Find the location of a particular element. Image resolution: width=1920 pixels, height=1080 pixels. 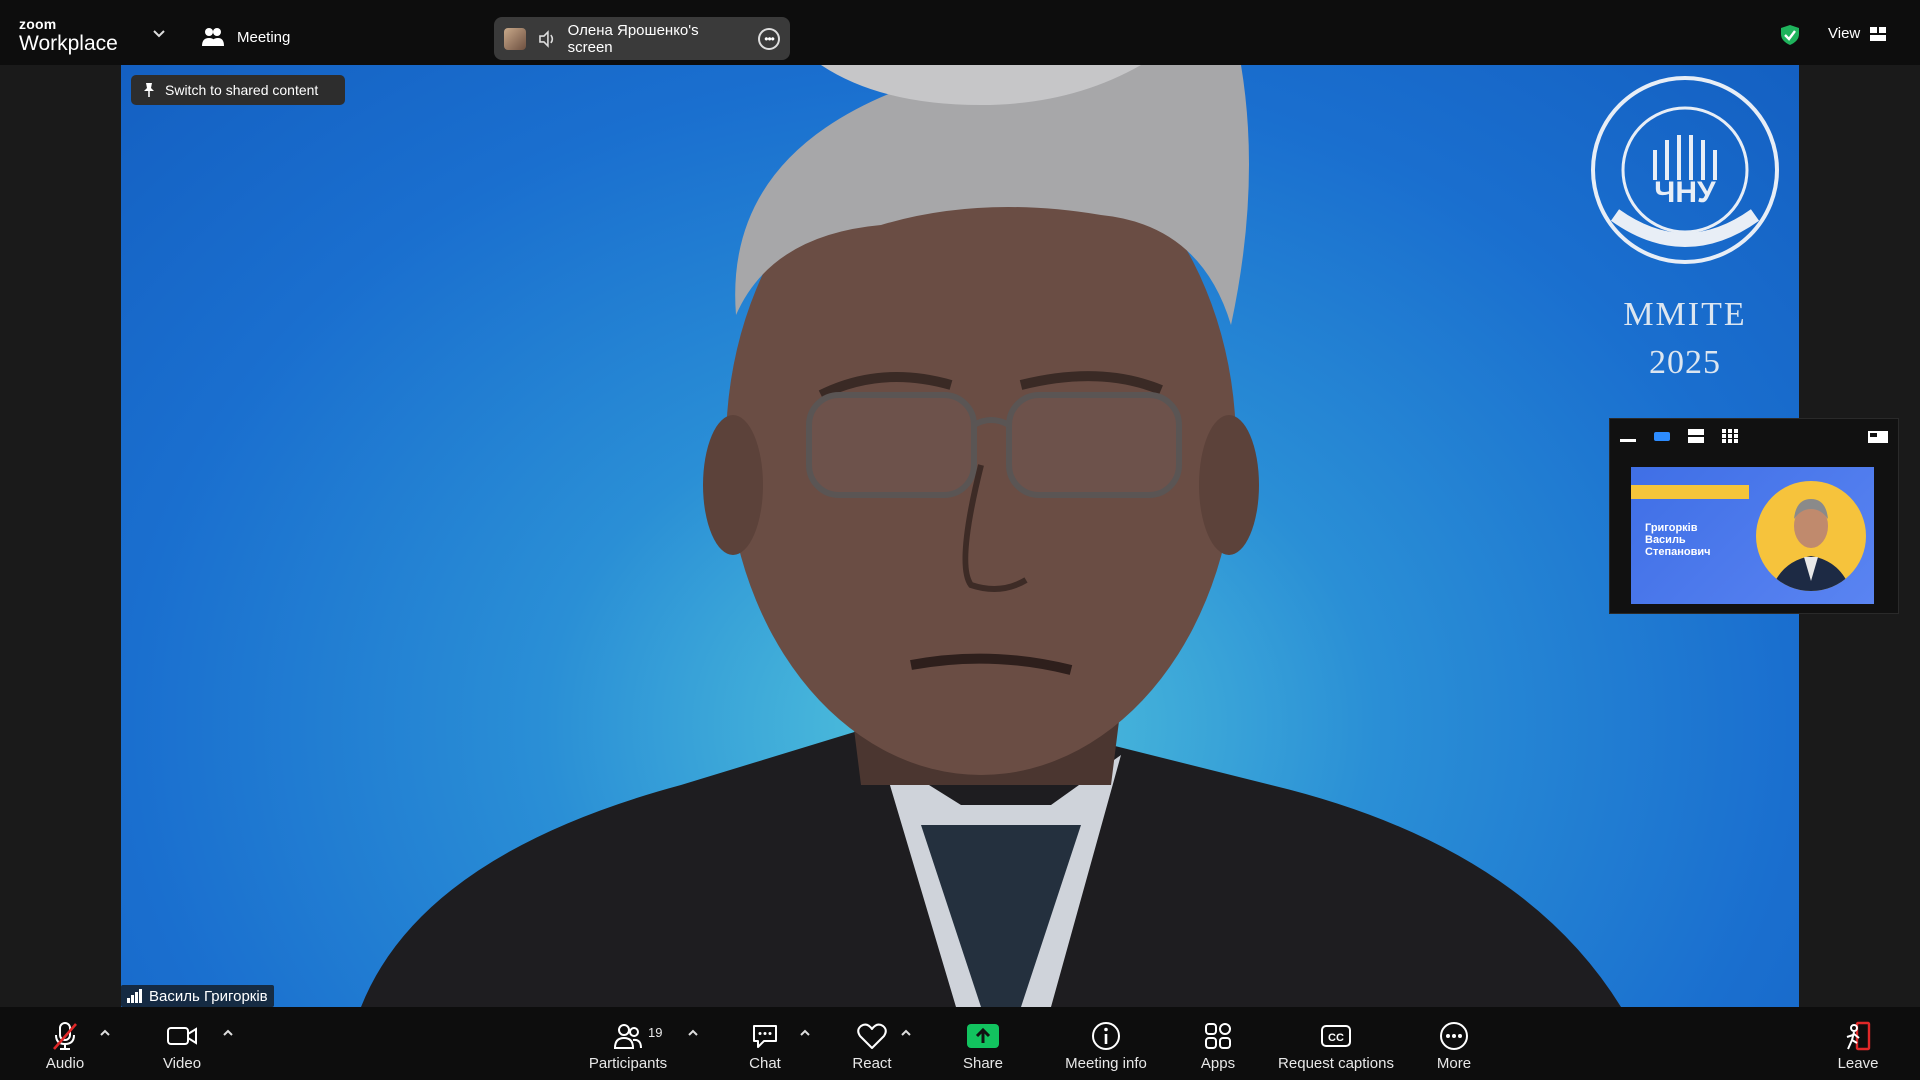

participants-count: 19 is located at coordinates (655, 1032).